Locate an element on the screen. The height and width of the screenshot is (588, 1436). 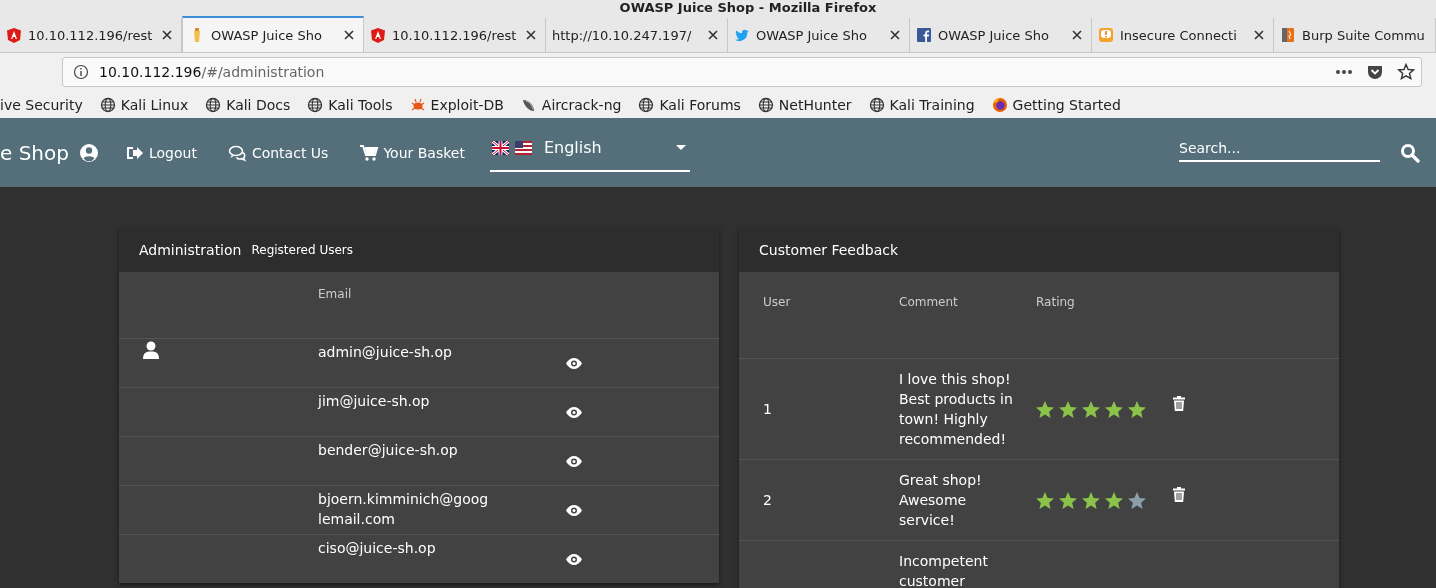
speech-bubble-icon is located at coordinates (1106, 35).